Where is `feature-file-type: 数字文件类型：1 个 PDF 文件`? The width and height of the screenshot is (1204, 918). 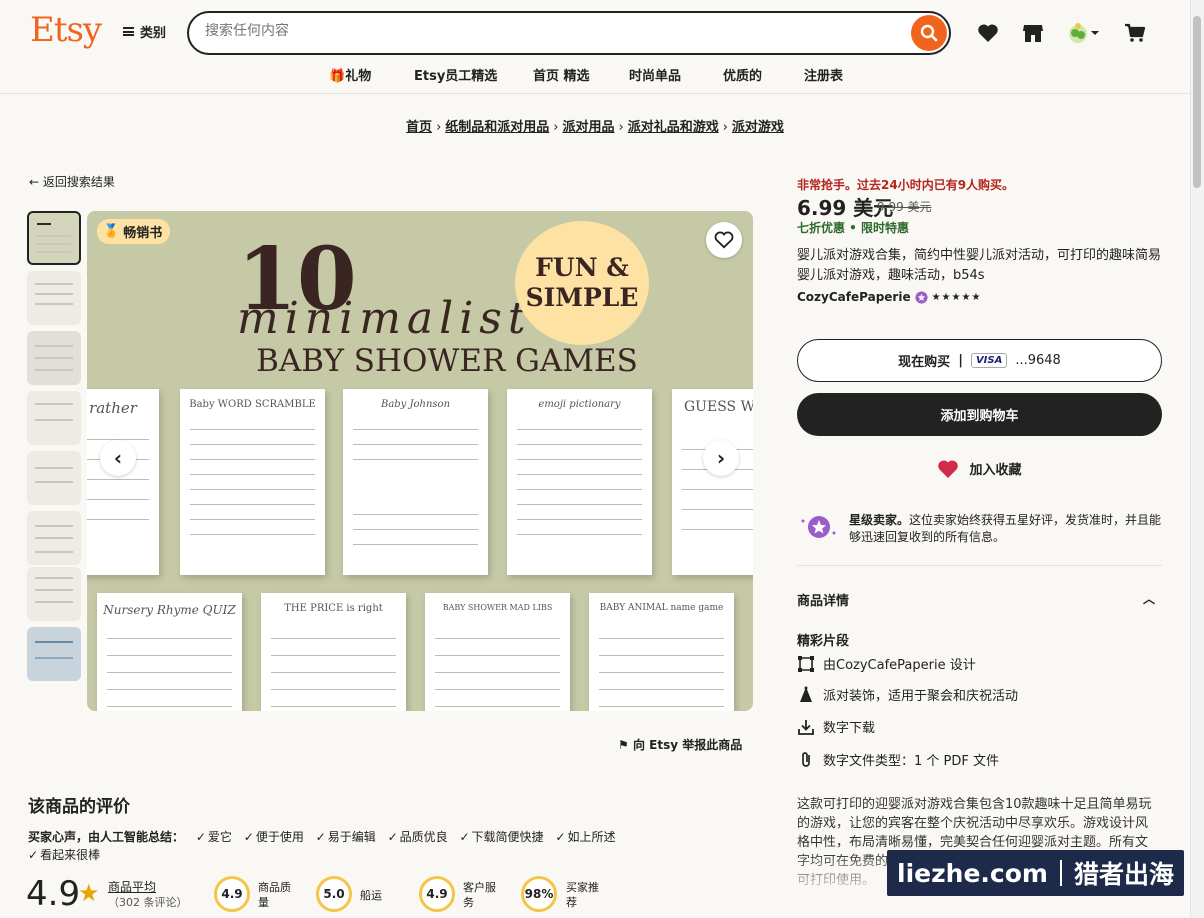 feature-file-type: 数字文件类型：1 个 PDF 文件 is located at coordinates (898, 759).